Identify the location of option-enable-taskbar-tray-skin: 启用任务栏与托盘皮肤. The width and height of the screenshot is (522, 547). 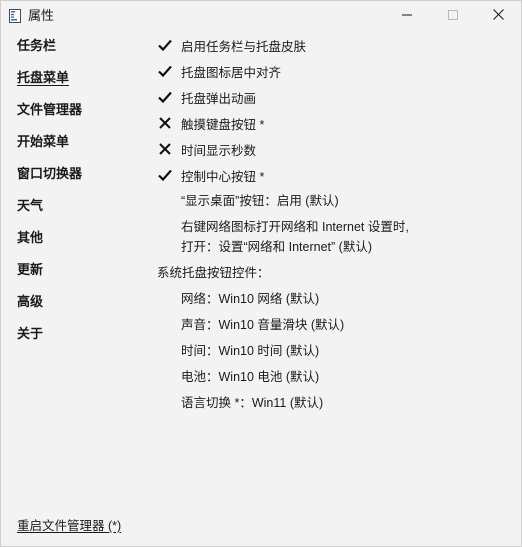
(231, 45).